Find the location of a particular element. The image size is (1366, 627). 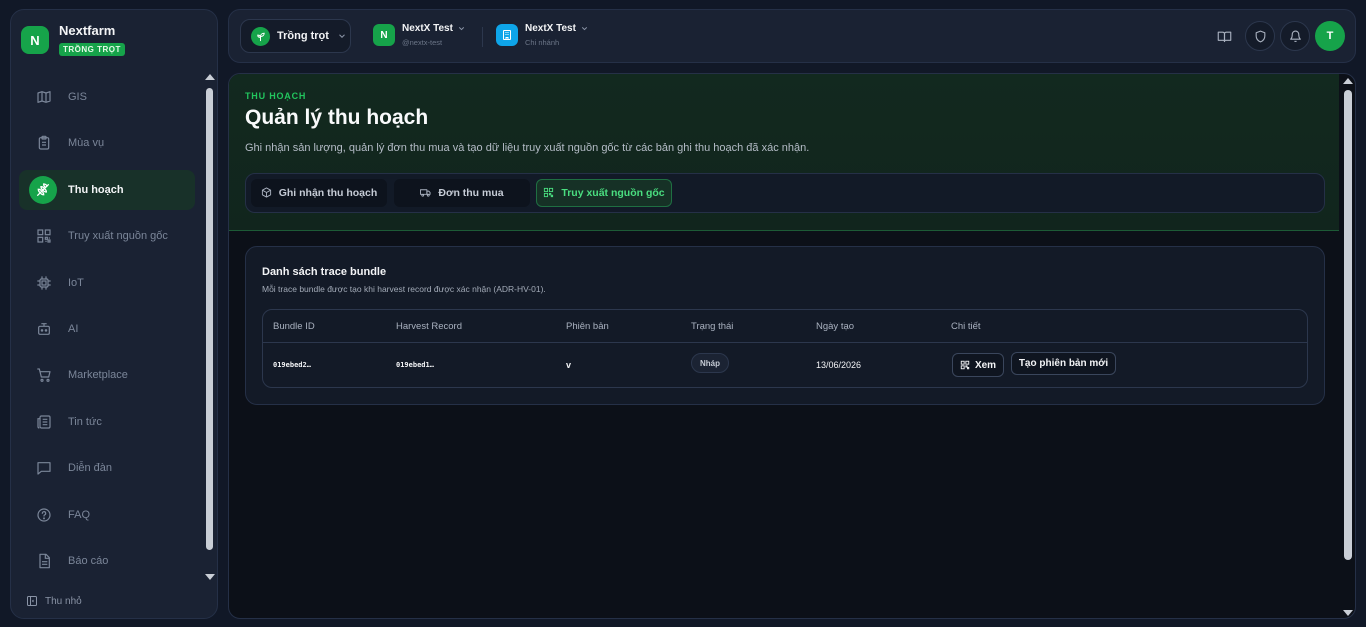

sidebar-item-label: Mùa vụ is located at coordinates (86, 143).